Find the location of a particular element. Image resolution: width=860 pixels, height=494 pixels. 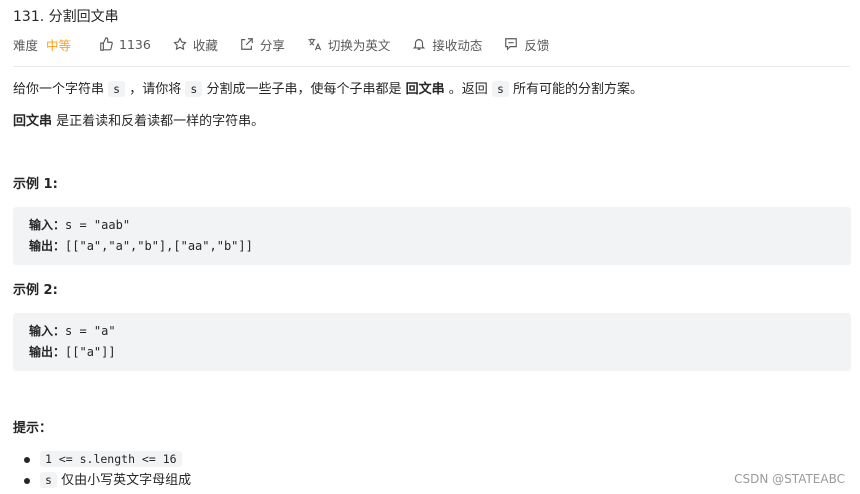

difficulty-label: 难度 is located at coordinates (26, 45).